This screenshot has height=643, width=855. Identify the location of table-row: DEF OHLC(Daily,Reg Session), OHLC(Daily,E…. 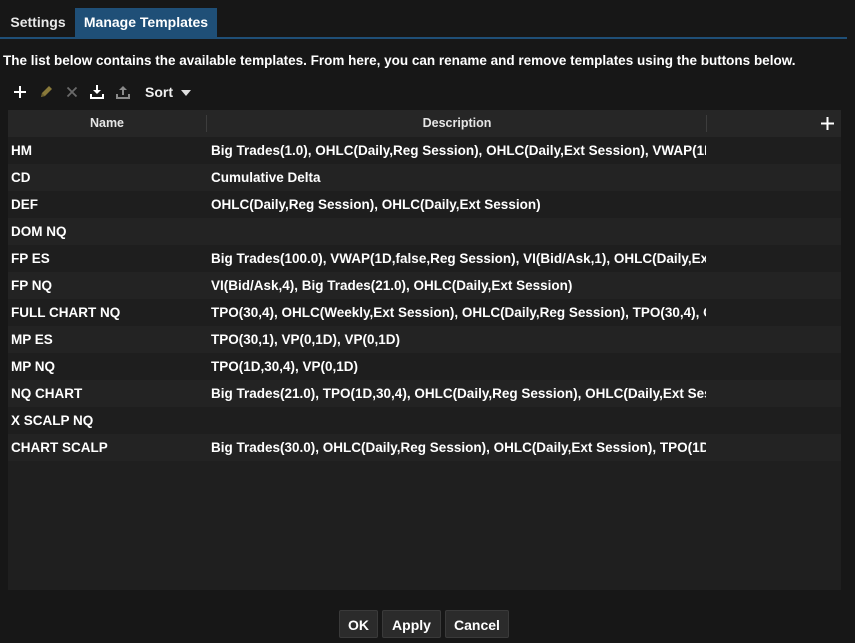
(424, 204).